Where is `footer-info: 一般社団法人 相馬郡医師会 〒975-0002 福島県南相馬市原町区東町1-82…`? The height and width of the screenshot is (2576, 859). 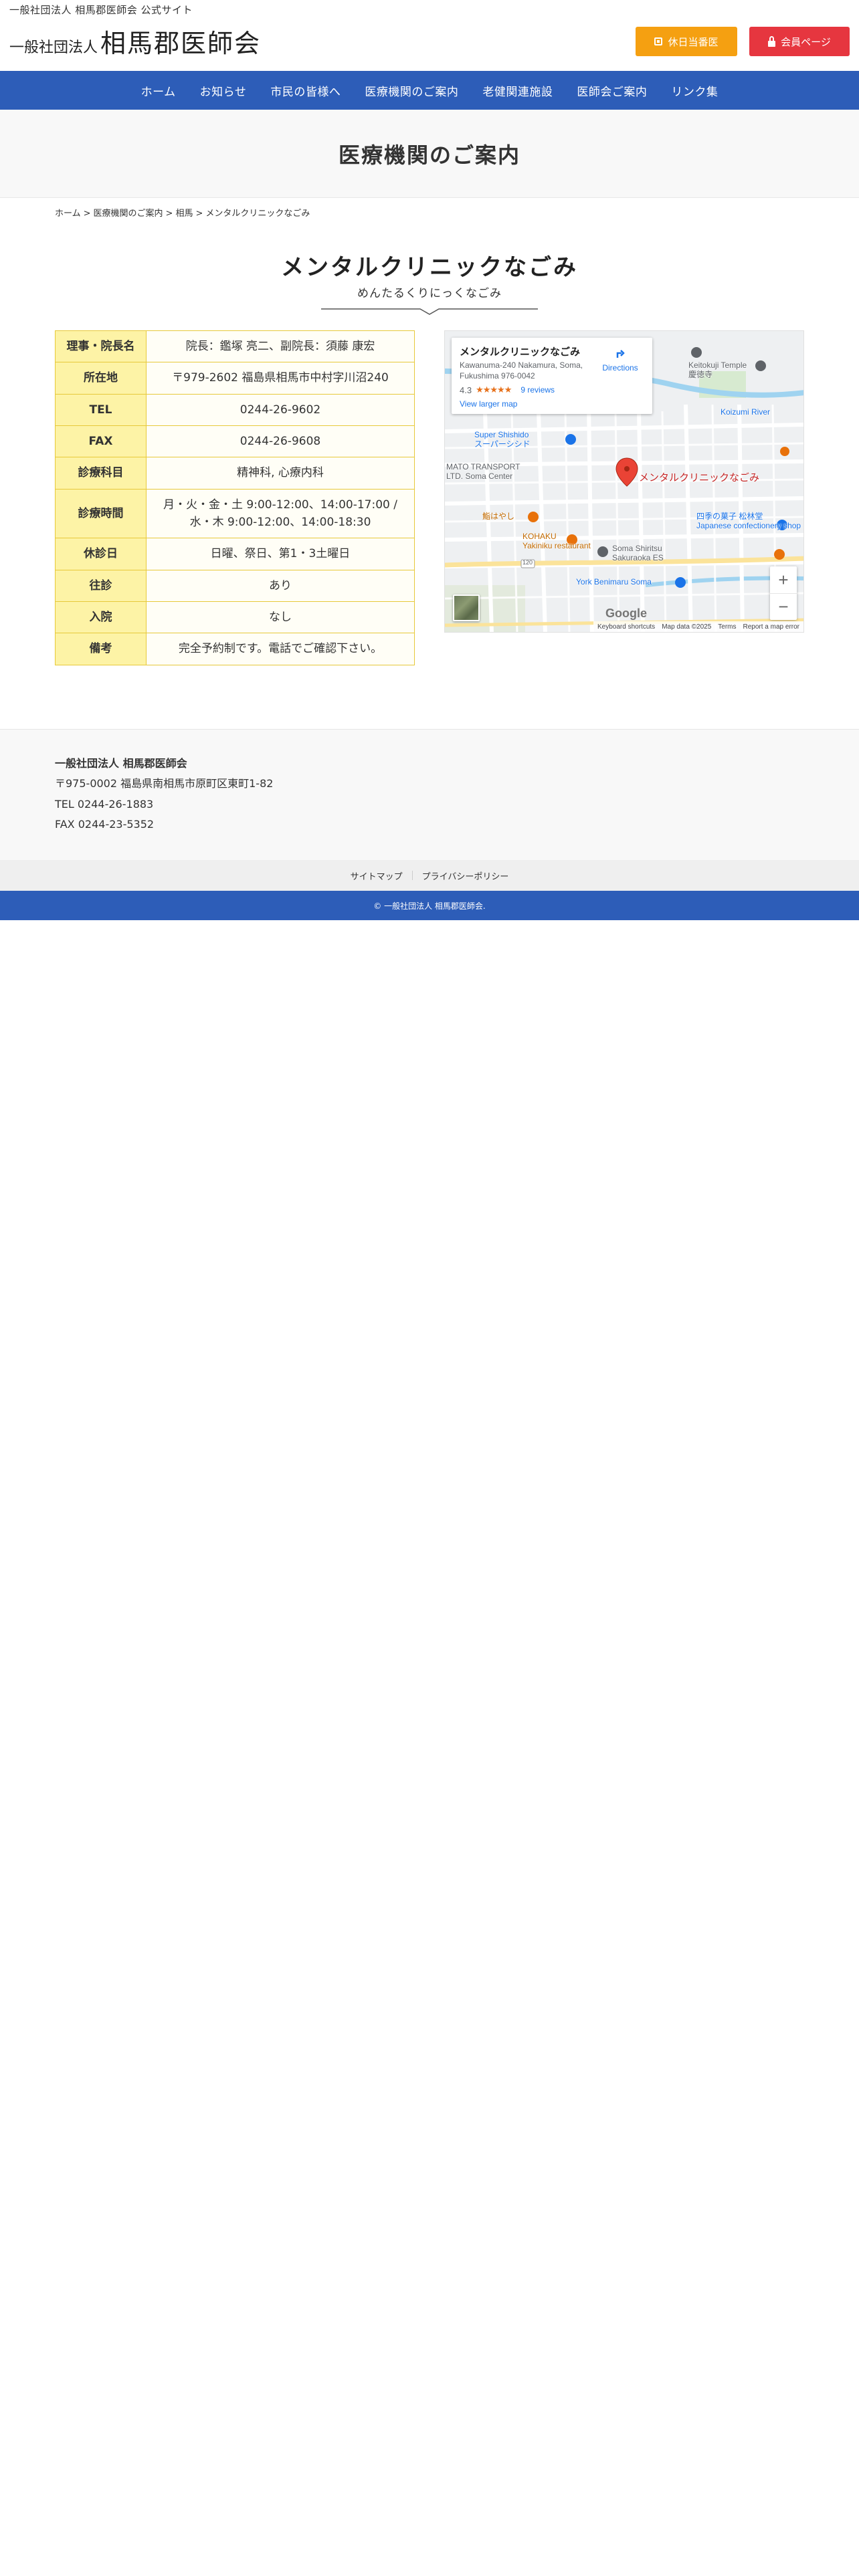 footer-info: 一般社団法人 相馬郡医師会 〒975-0002 福島県南相馬市原町区東町1-82… is located at coordinates (429, 794).